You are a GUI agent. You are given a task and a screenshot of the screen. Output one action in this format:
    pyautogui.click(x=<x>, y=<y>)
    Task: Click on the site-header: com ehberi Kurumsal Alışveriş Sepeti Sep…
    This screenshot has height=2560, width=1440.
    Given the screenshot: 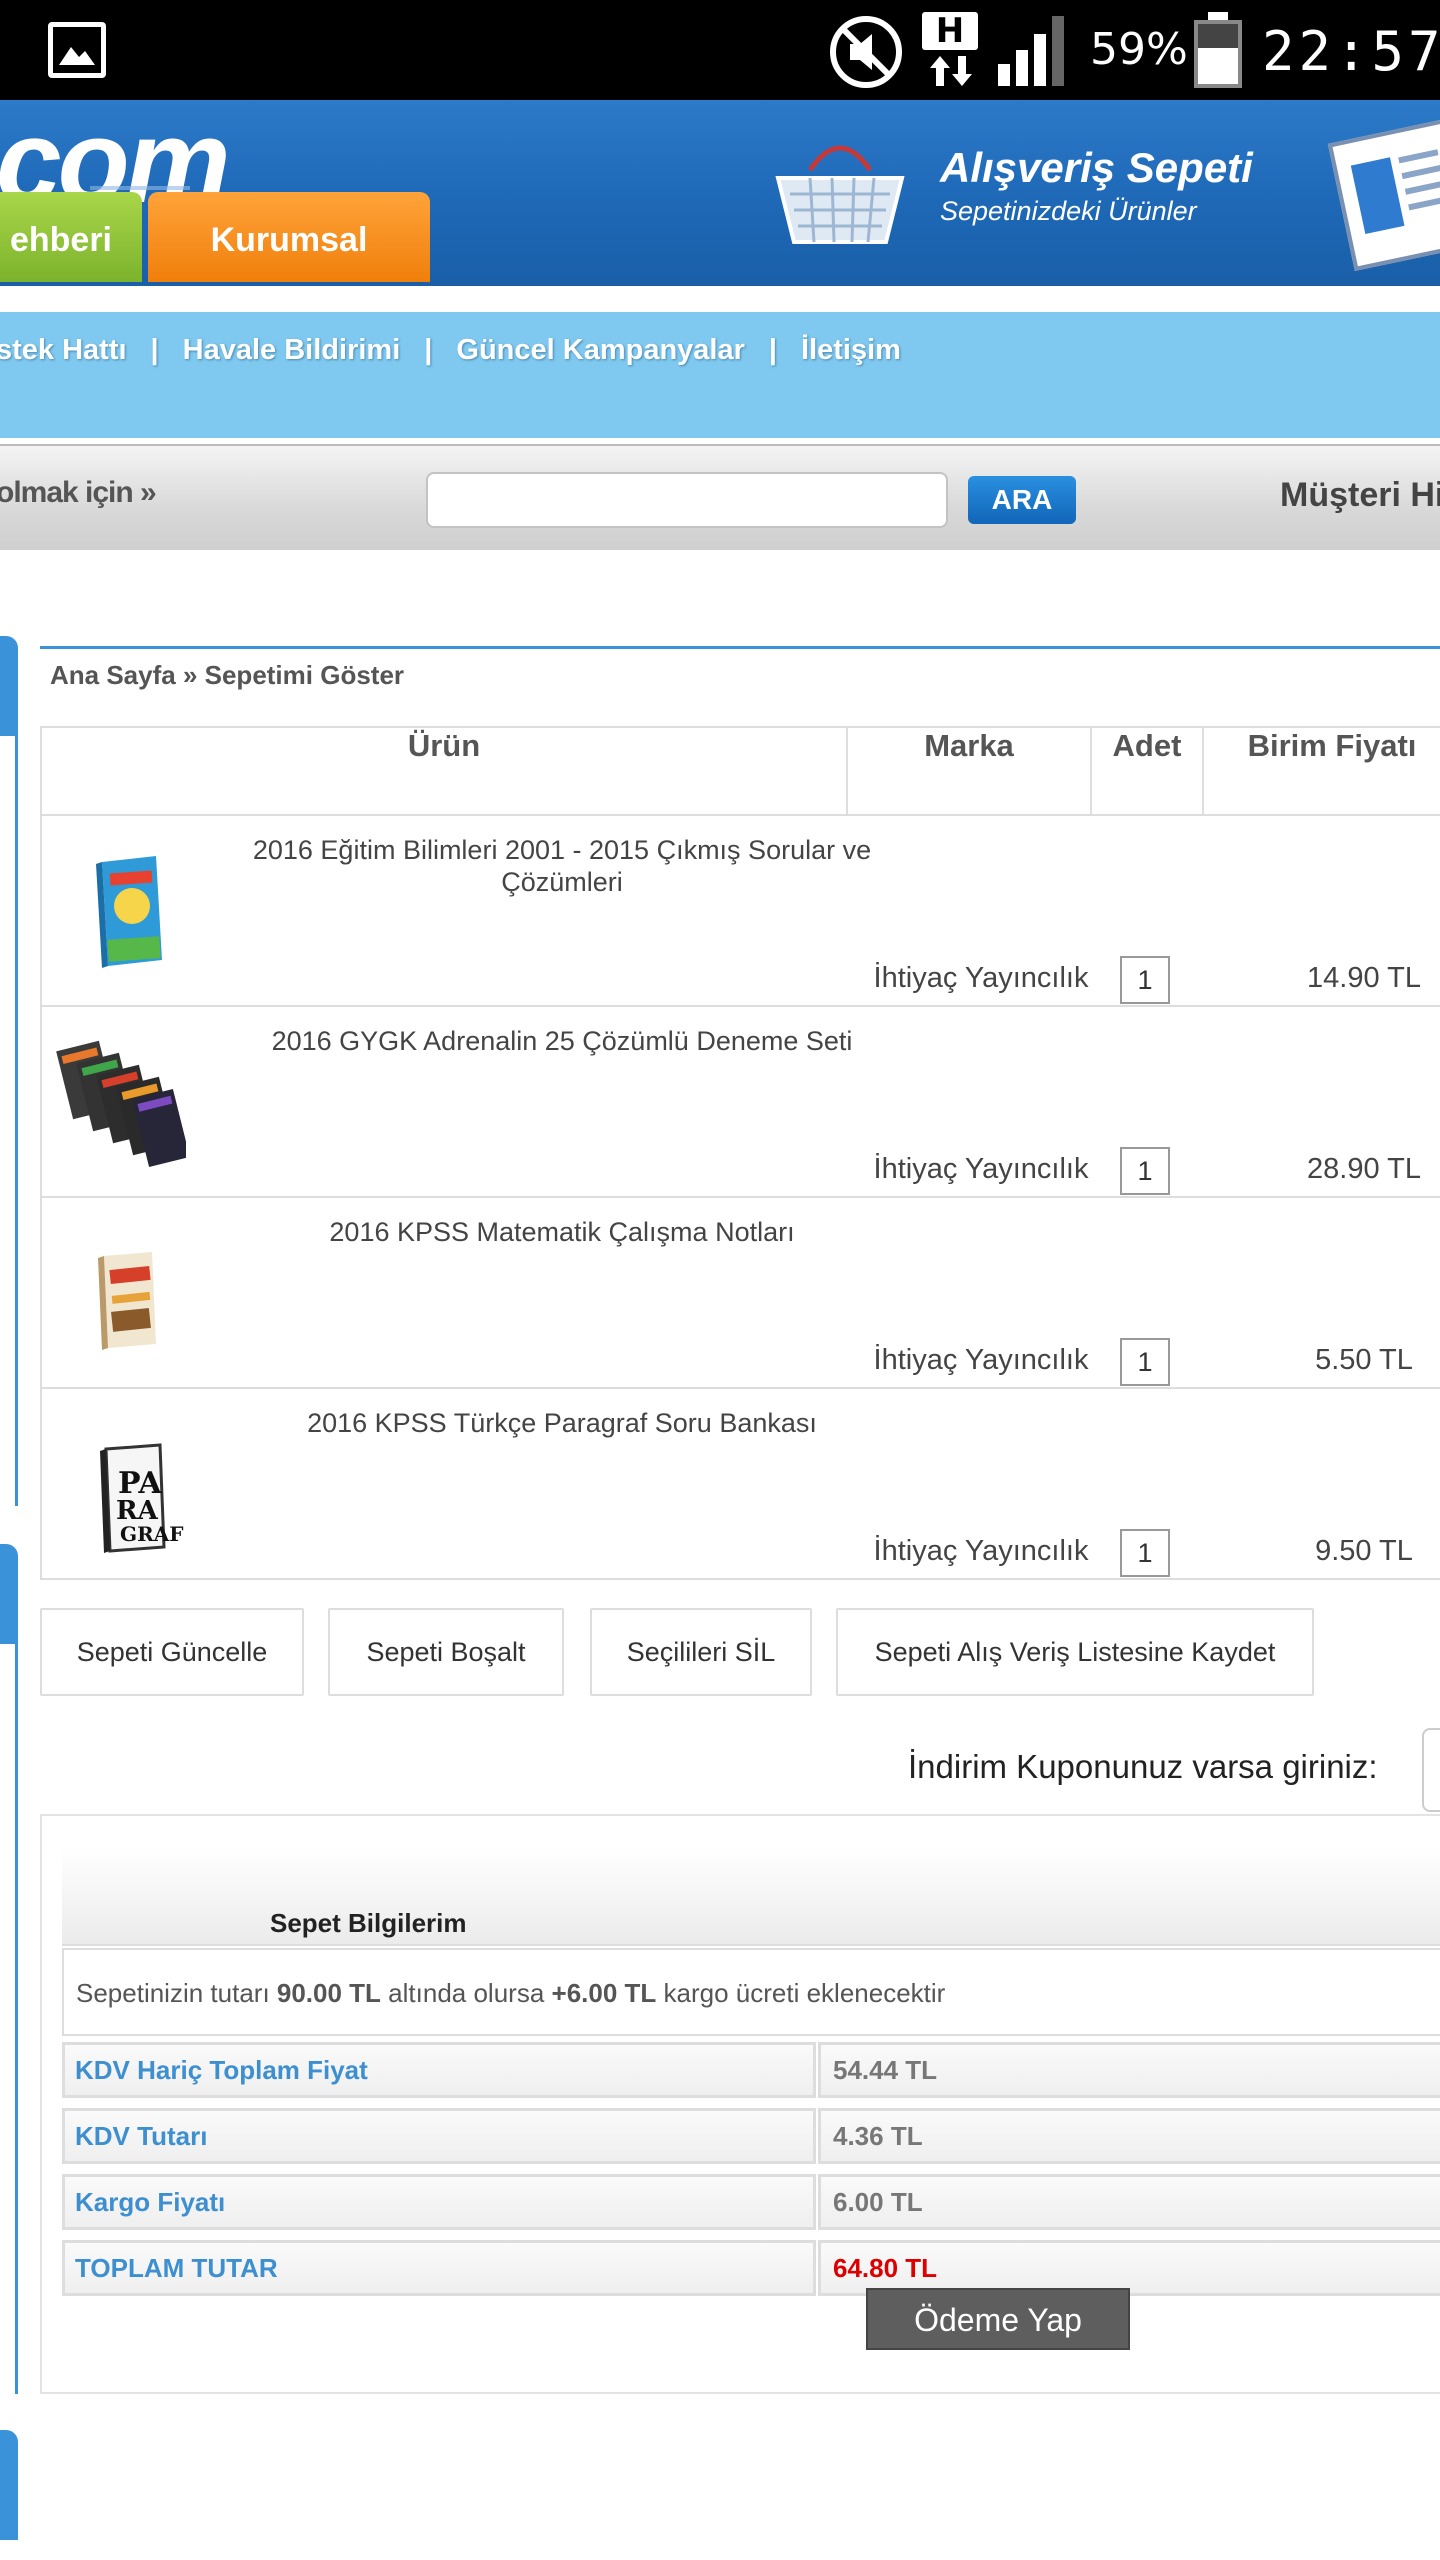 What is the action you would take?
    pyautogui.click(x=720, y=193)
    